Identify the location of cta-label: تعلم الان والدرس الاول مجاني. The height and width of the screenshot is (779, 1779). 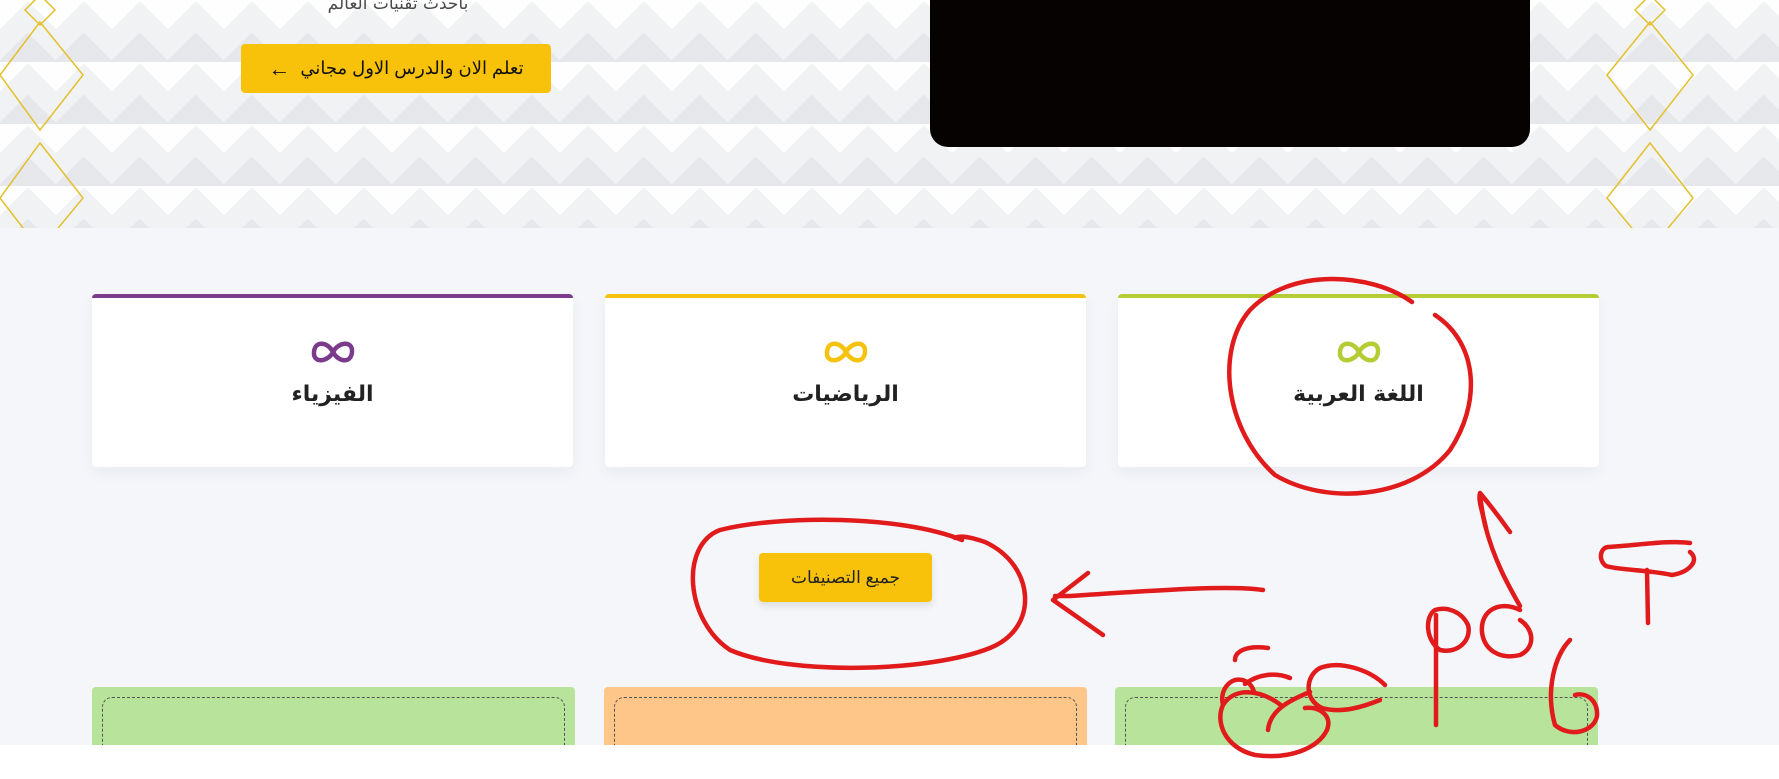
(412, 68).